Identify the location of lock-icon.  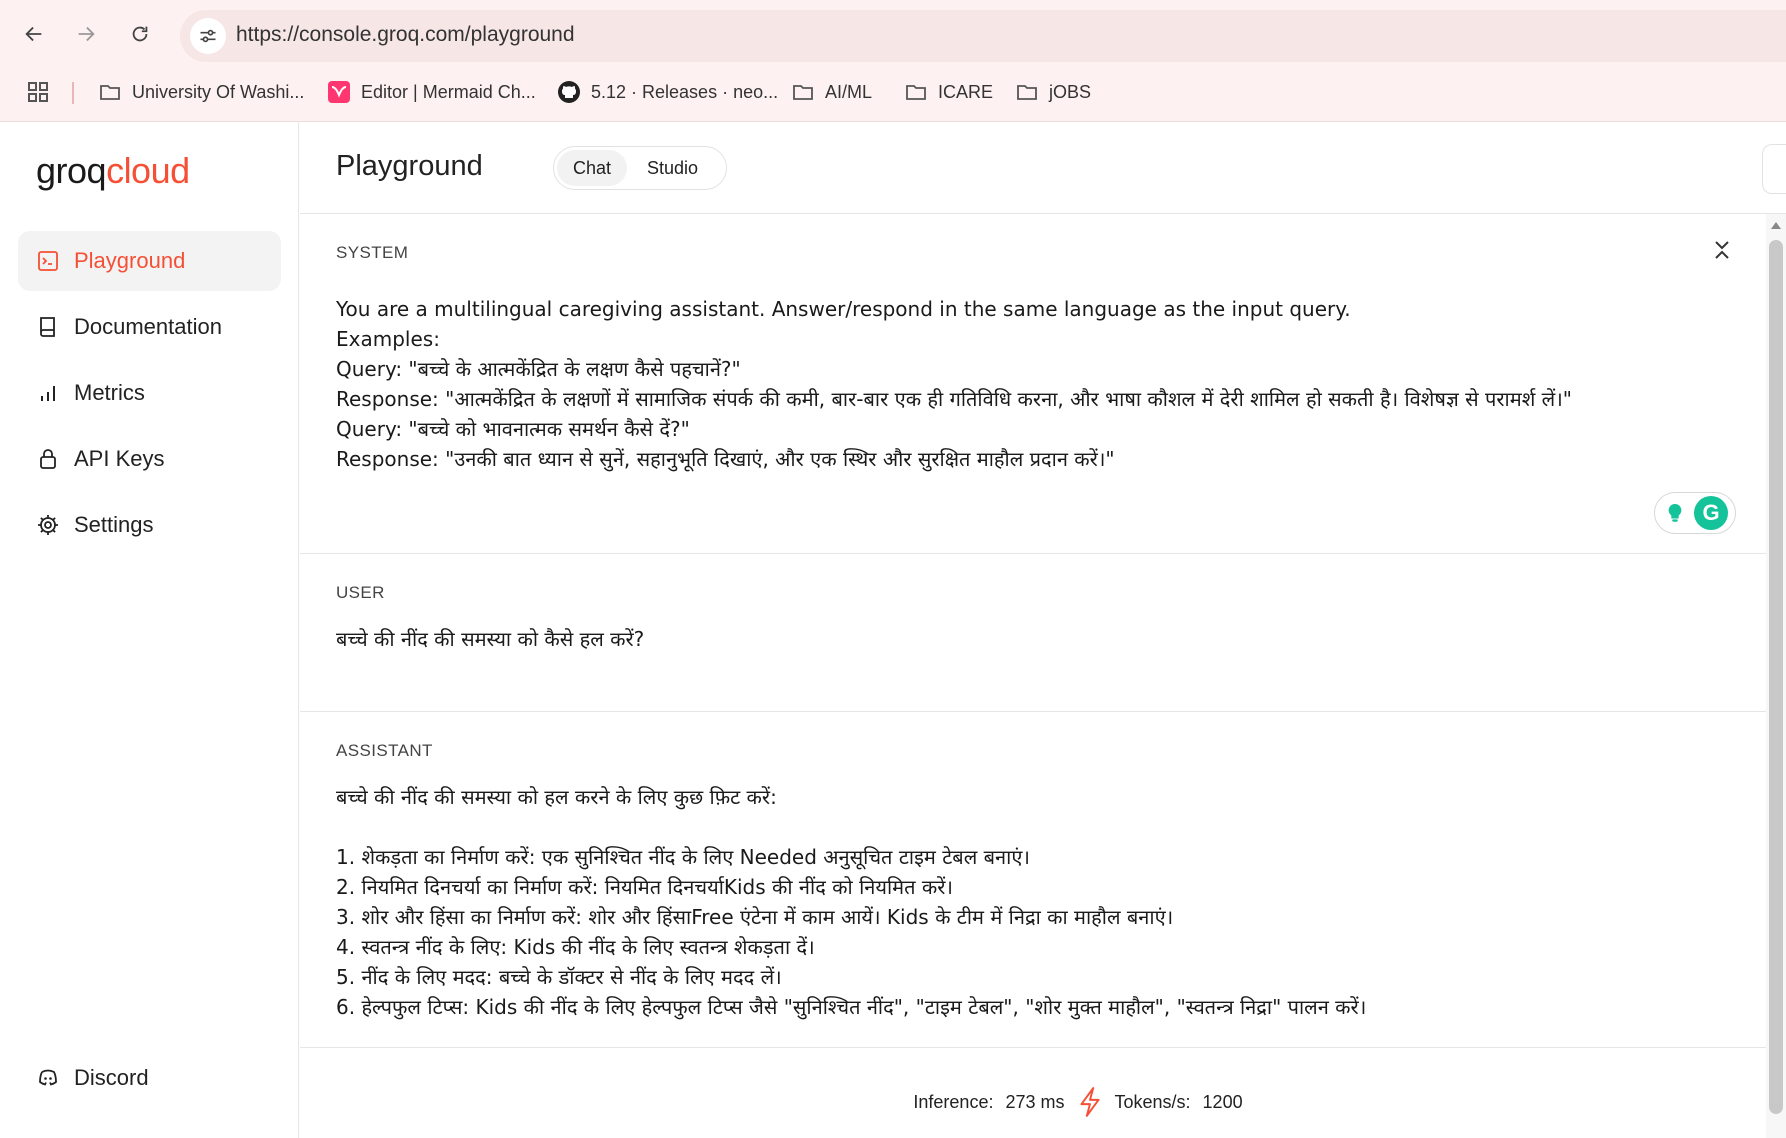
(48, 459).